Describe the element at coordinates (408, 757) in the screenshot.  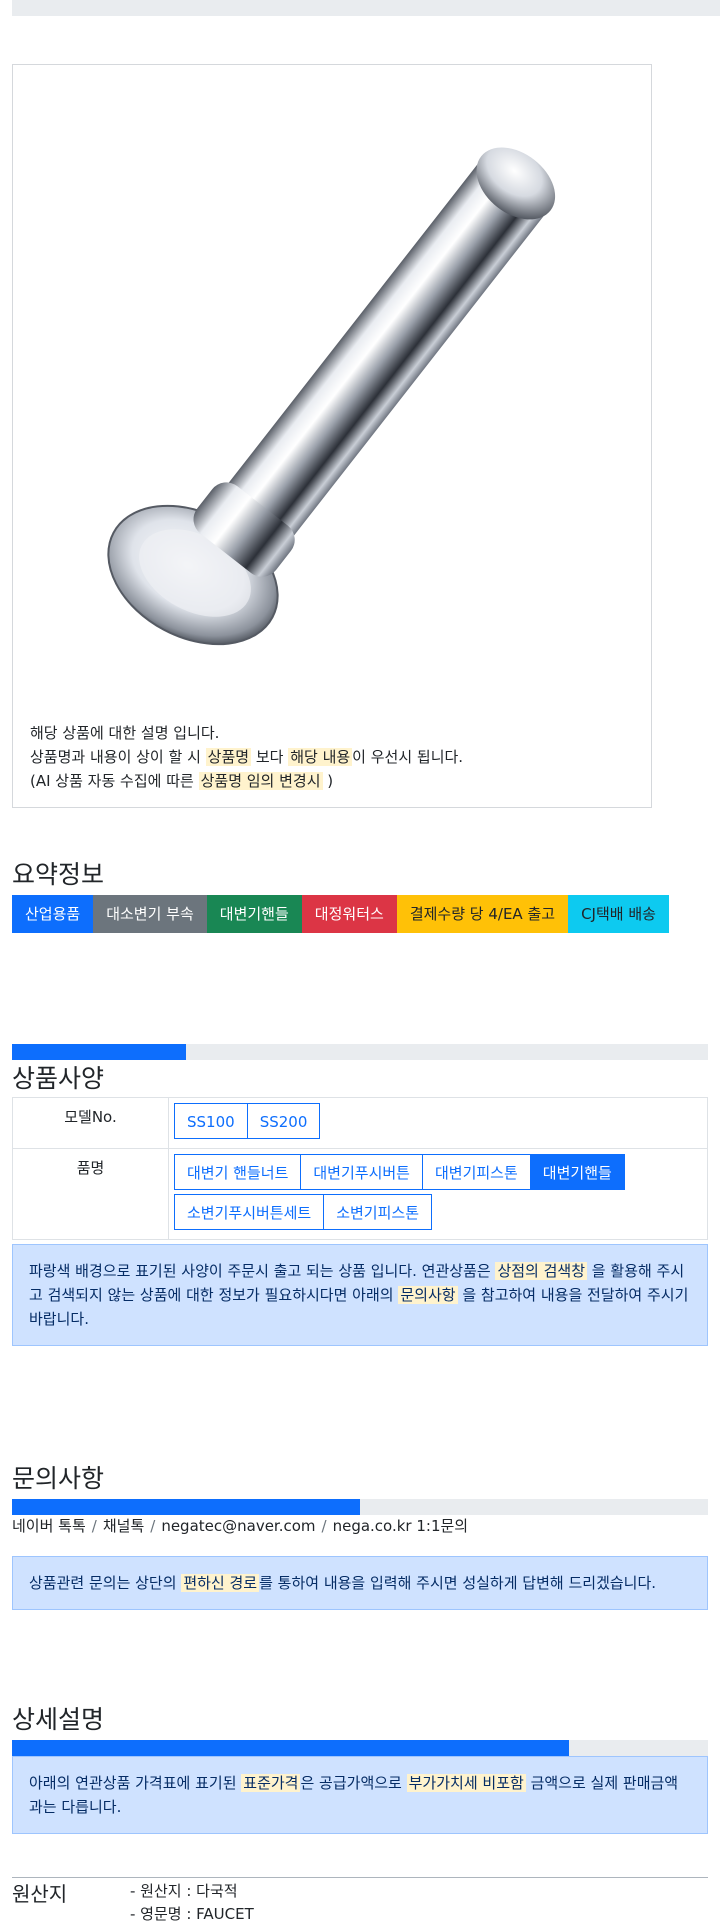
I see `desc-text: 이 우선시 됩니다.` at that location.